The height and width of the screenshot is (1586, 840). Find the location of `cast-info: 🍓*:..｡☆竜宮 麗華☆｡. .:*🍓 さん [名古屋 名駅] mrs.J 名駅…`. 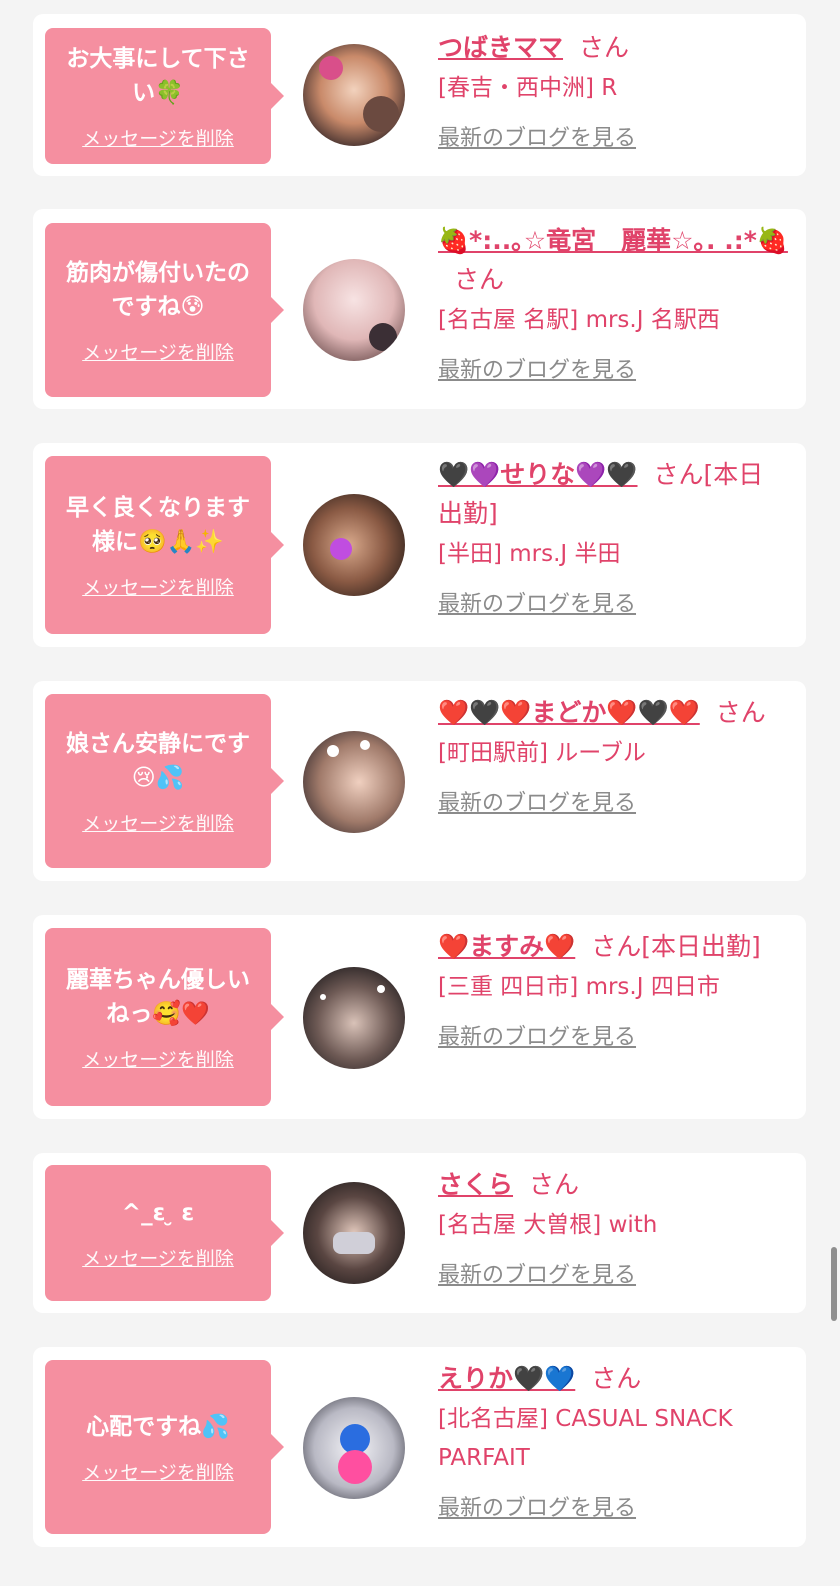

cast-info: 🍓*:..｡☆竜宮 麗華☆｡. .:*🍓 さん [名古屋 名駅] mrs.J 名駅… is located at coordinates (613, 302).